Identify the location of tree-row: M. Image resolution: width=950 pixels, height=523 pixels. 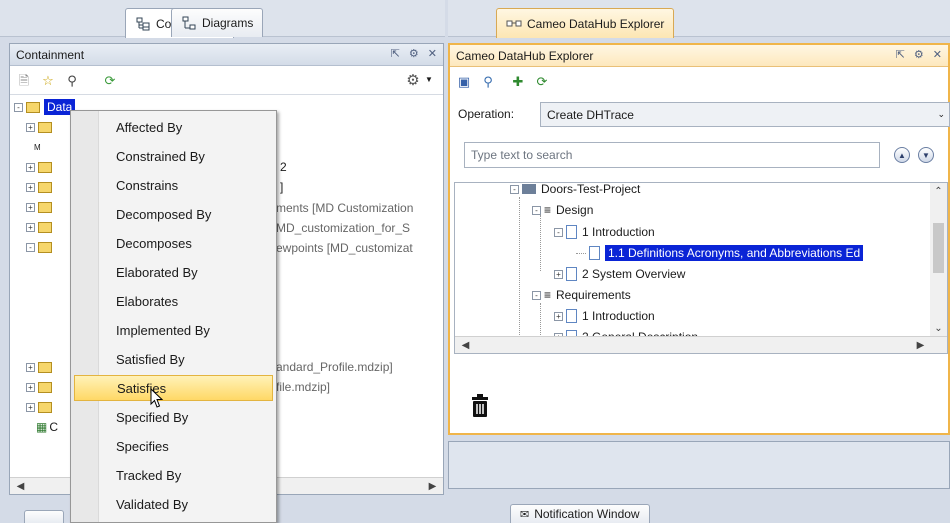
(37, 147).